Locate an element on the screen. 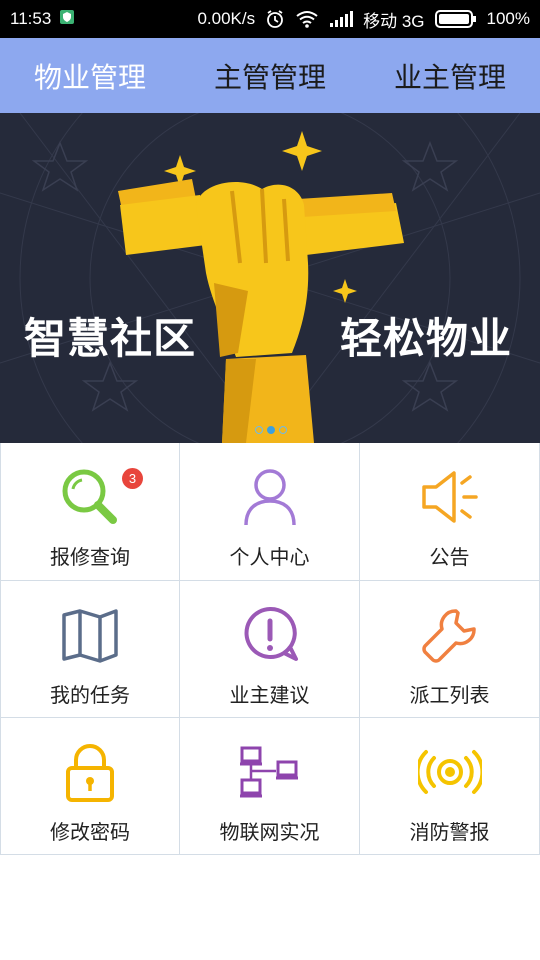  menu-item-owner-suggestions: 业主建议 is located at coordinates (270, 649).